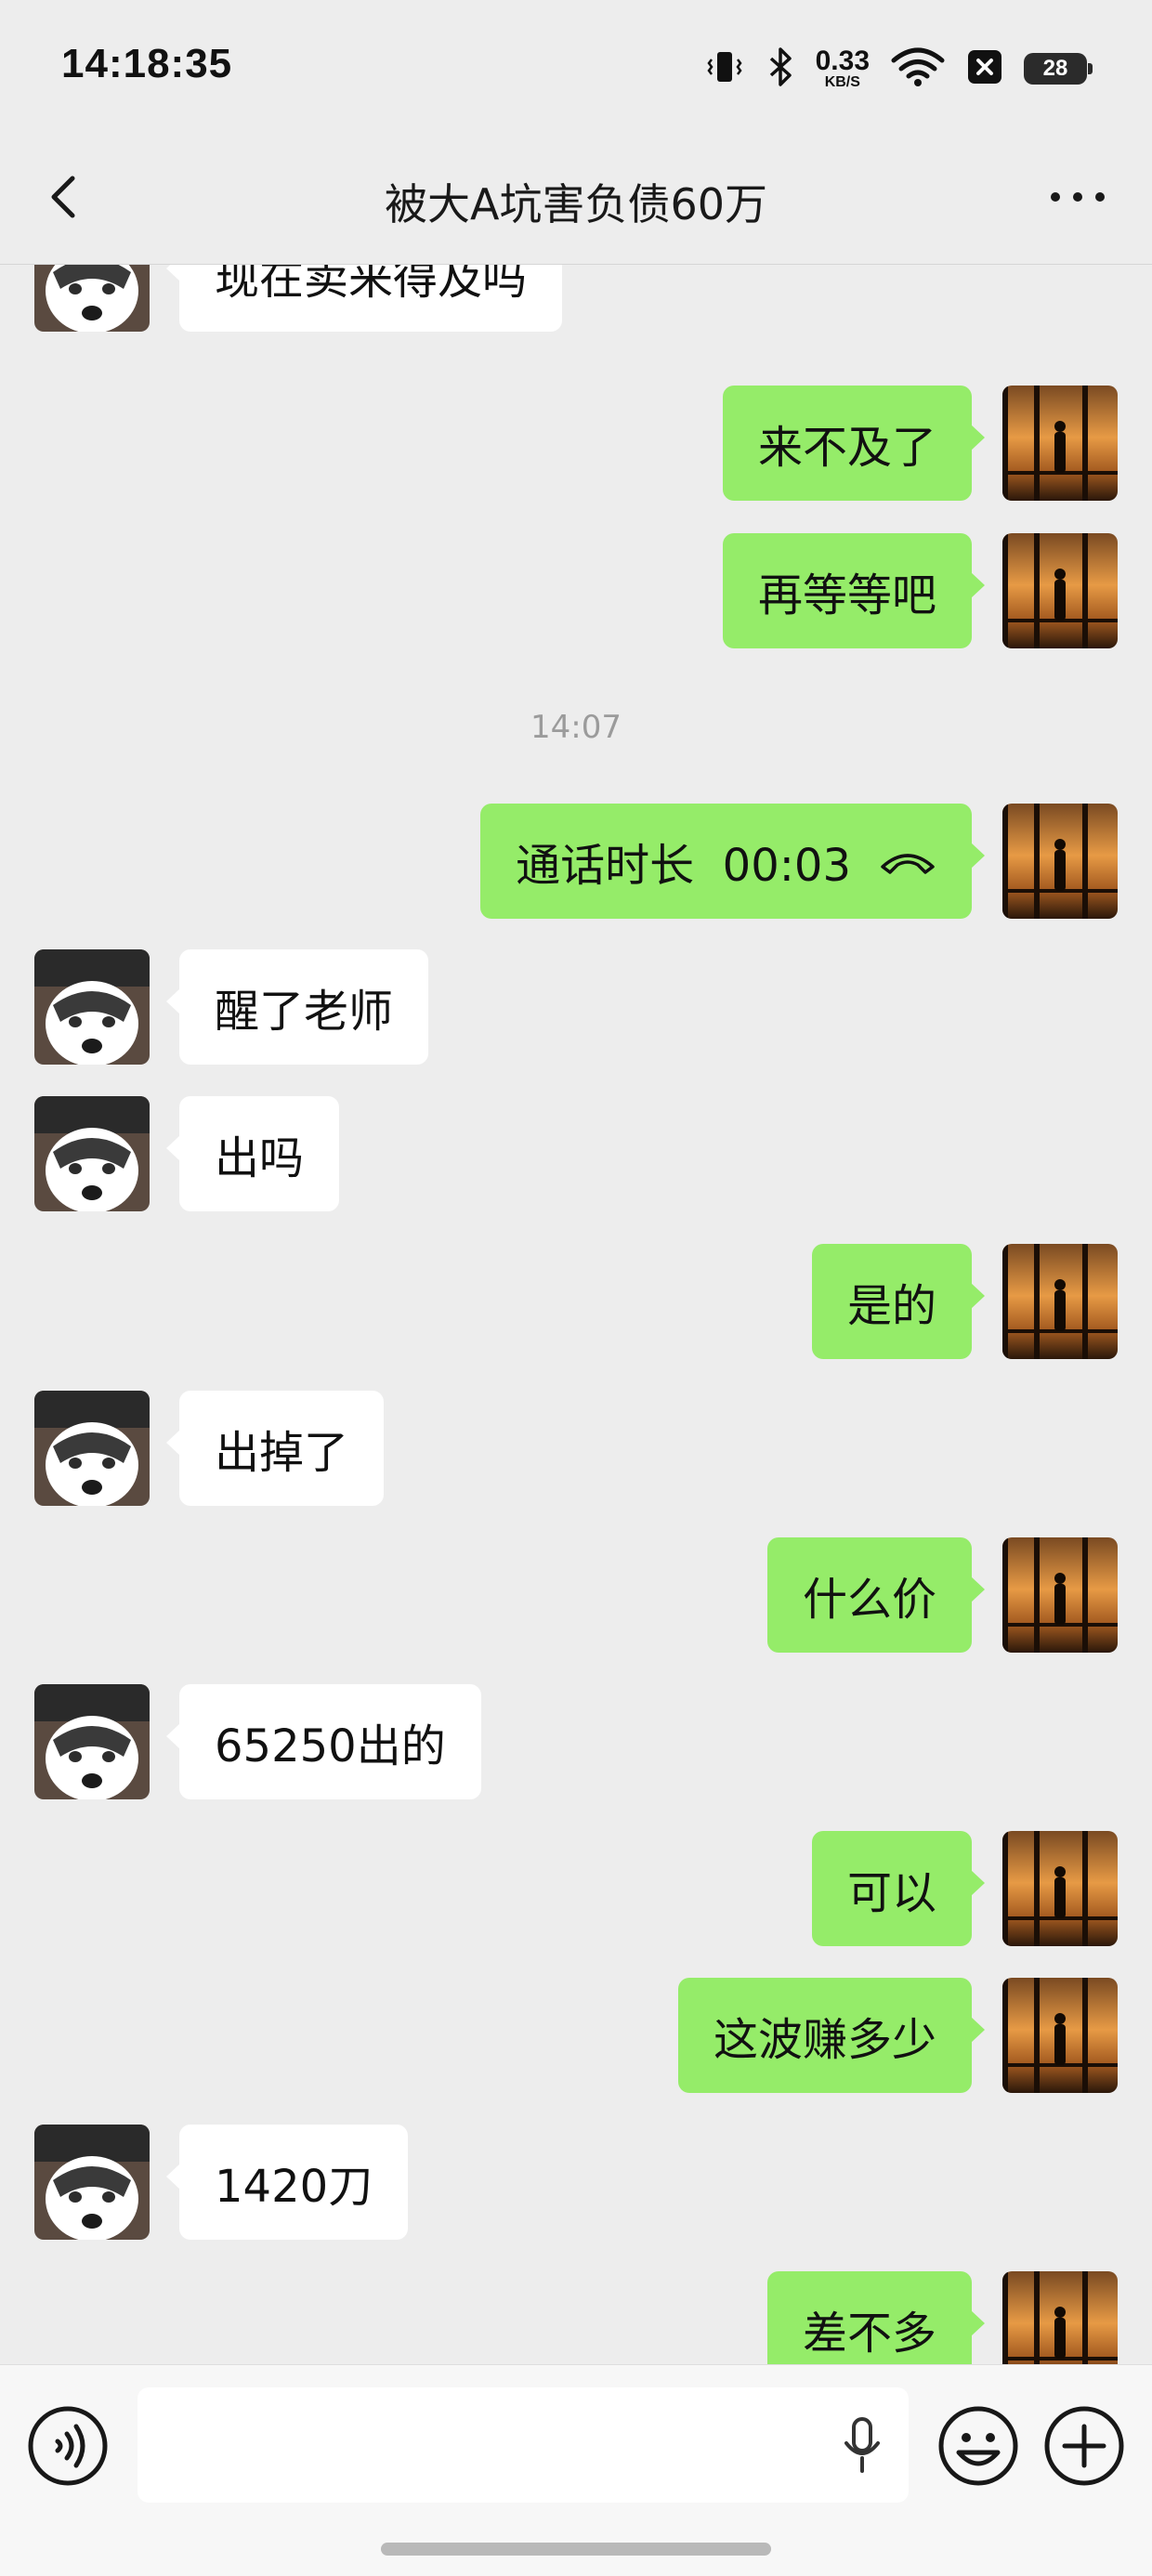 The image size is (1152, 2576). Describe the element at coordinates (831, 2035) in the screenshot. I see `message-bubble: 这波赚多少` at that location.